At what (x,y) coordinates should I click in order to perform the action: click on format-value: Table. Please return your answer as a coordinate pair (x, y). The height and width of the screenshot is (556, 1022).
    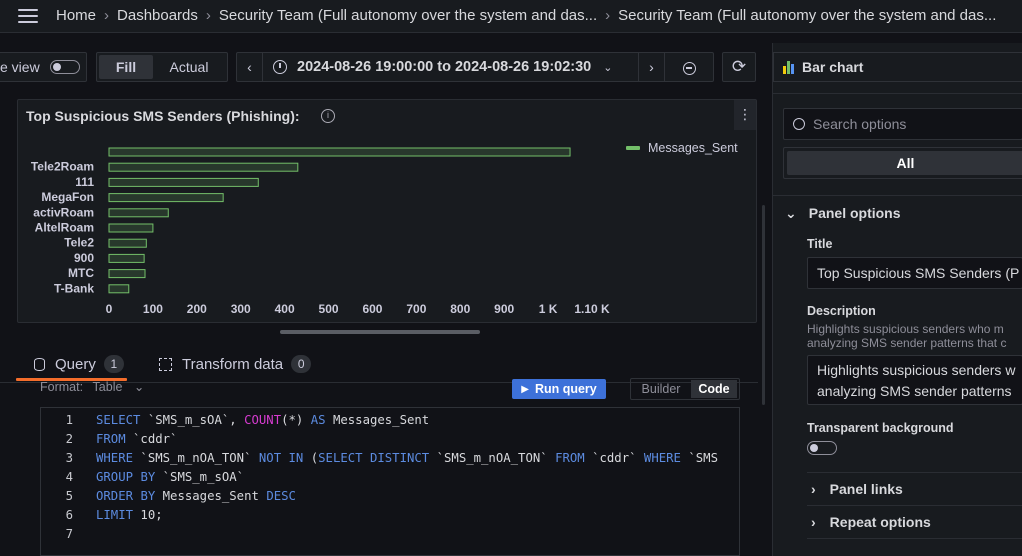
    Looking at the image, I should click on (107, 387).